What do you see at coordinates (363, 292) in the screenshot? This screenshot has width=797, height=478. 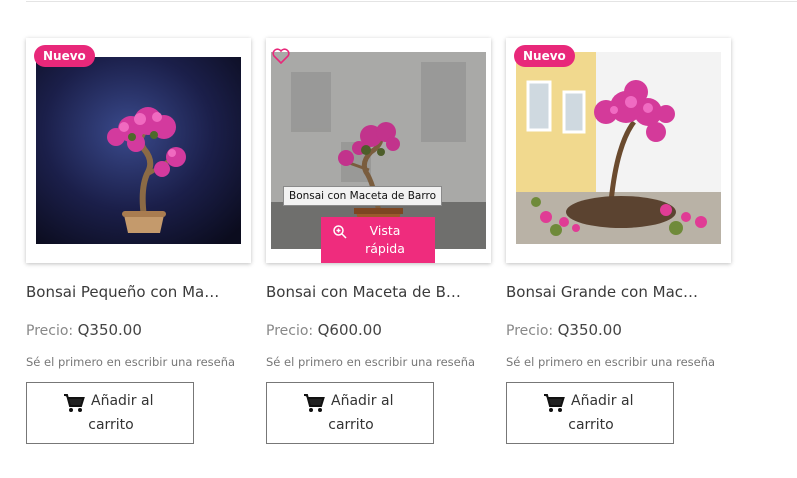 I see `product-title: Bonsai con Maceta de Barro` at bounding box center [363, 292].